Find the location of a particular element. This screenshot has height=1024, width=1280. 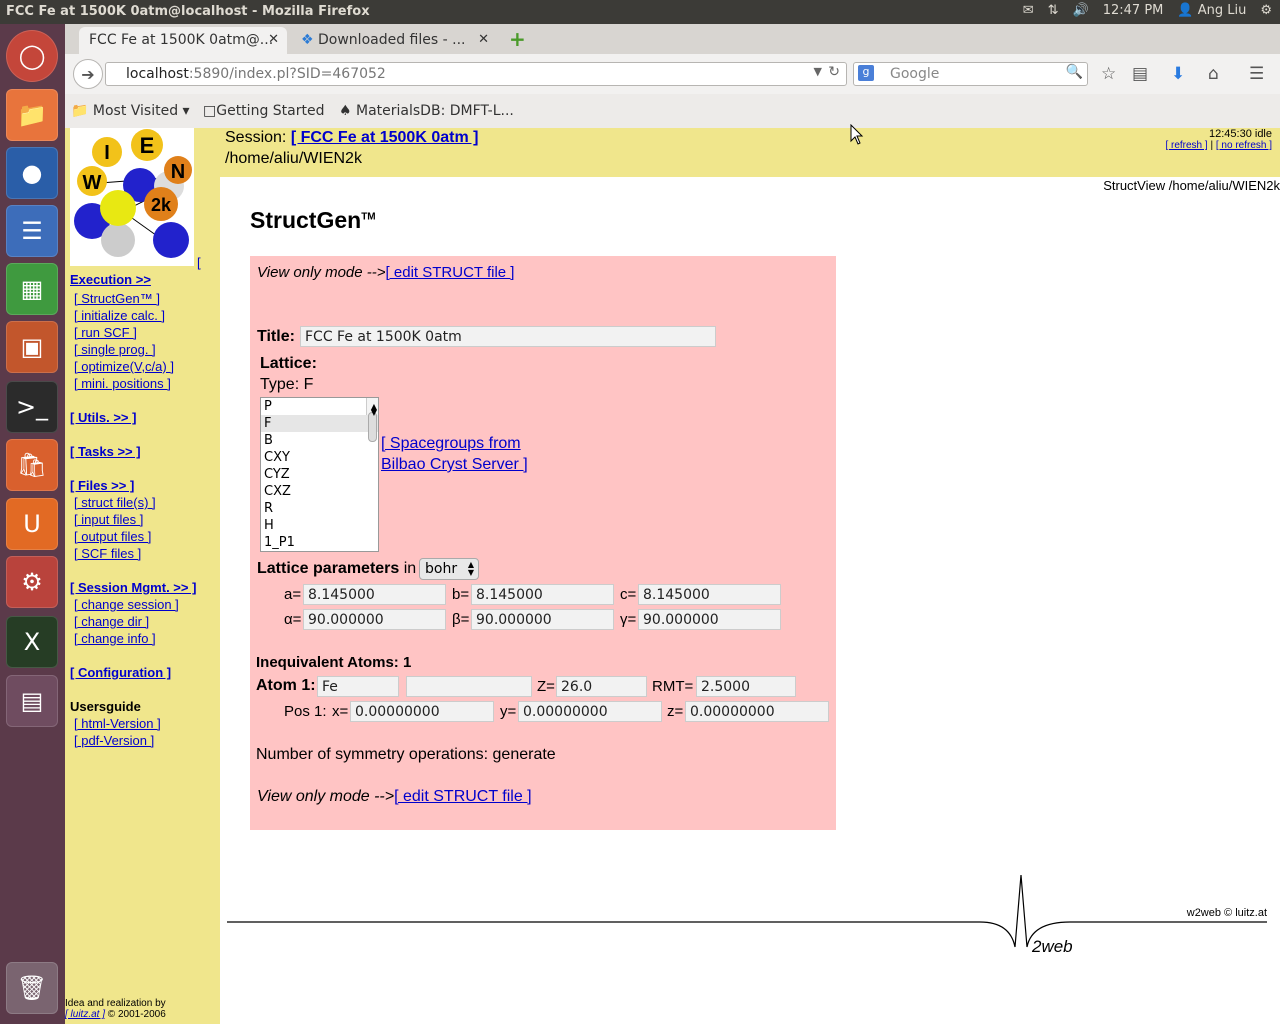

sidebar-item-change-session: [ change session ] is located at coordinates (126, 604).